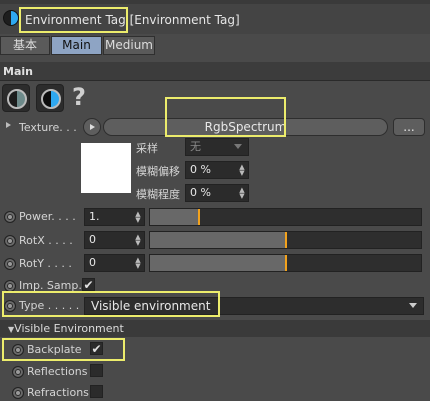 The image size is (430, 401). Describe the element at coordinates (88, 284) in the screenshot. I see `imp-samp-checkbox: ✔` at that location.